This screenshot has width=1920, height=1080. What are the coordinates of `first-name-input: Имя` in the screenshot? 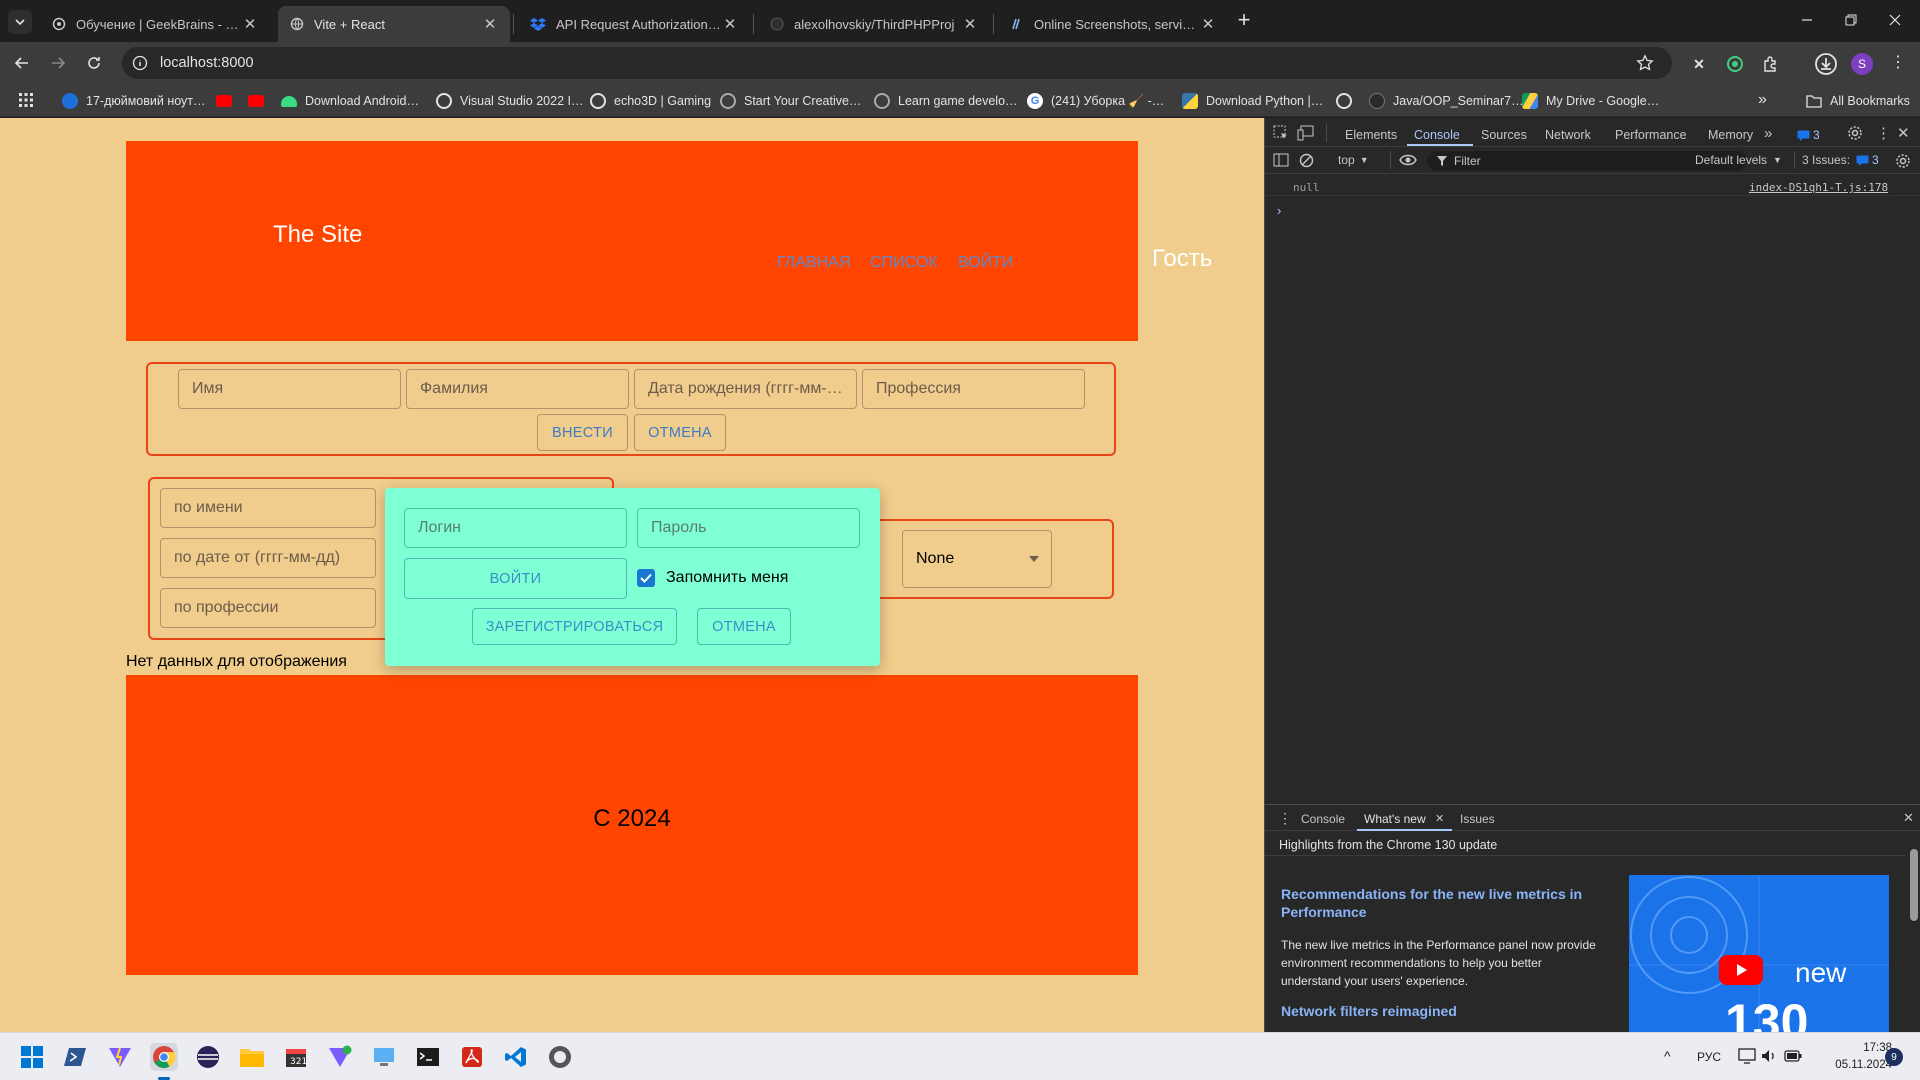 It's located at (289, 389).